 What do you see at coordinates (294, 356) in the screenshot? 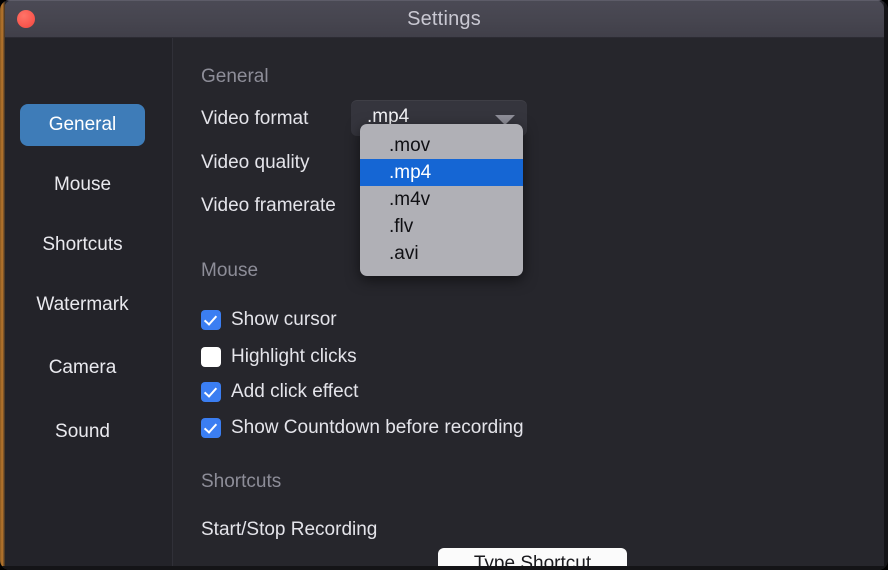
I see `checkbox-label: Highlight clicks` at bounding box center [294, 356].